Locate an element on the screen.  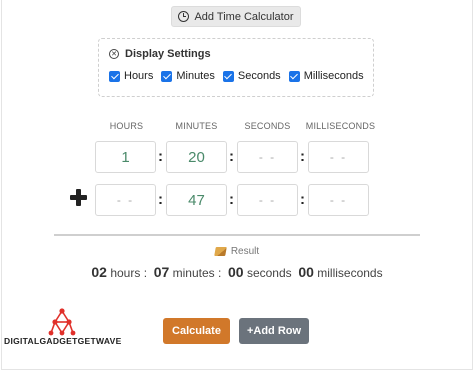
checkbox-milliseconds-label: Milliseconds is located at coordinates (333, 76).